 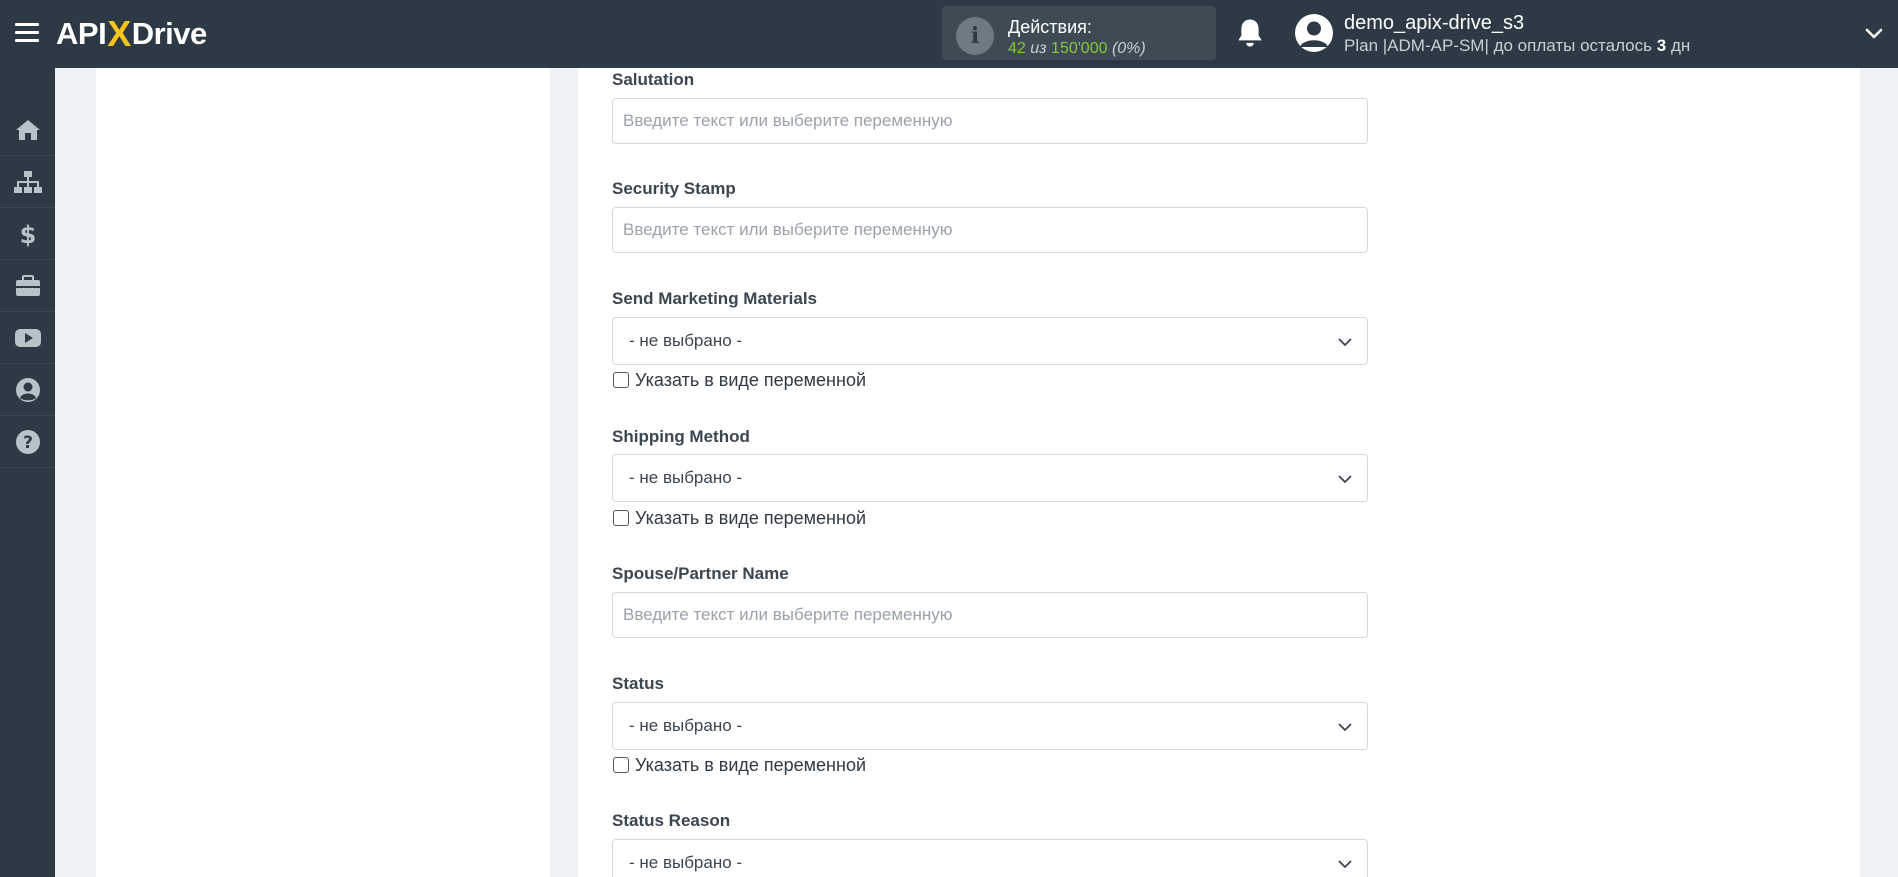 What do you see at coordinates (990, 726) in the screenshot?
I see `status-select: - не выбрано -` at bounding box center [990, 726].